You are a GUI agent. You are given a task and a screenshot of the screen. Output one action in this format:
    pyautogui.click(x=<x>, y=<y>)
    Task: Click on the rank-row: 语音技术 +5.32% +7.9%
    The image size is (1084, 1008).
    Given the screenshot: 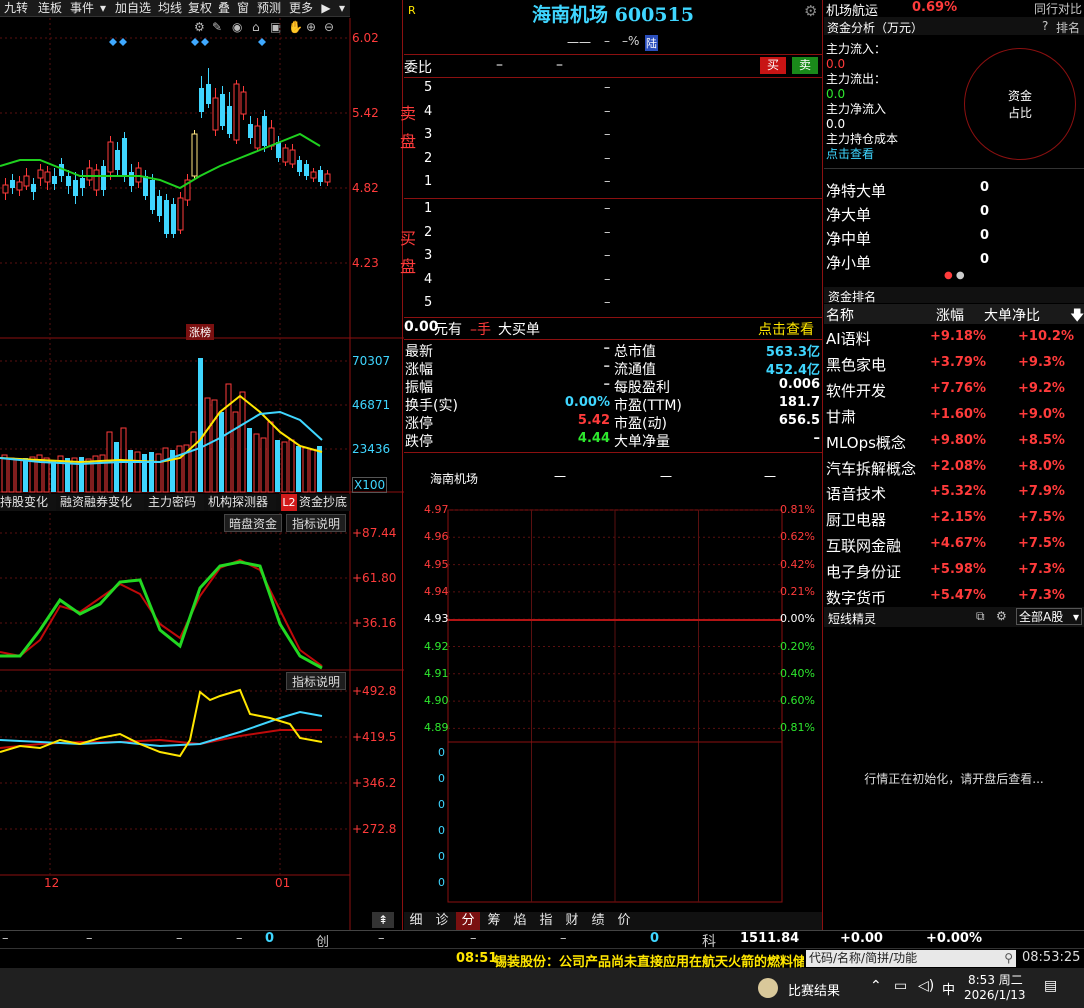 What is the action you would take?
    pyautogui.click(x=954, y=493)
    